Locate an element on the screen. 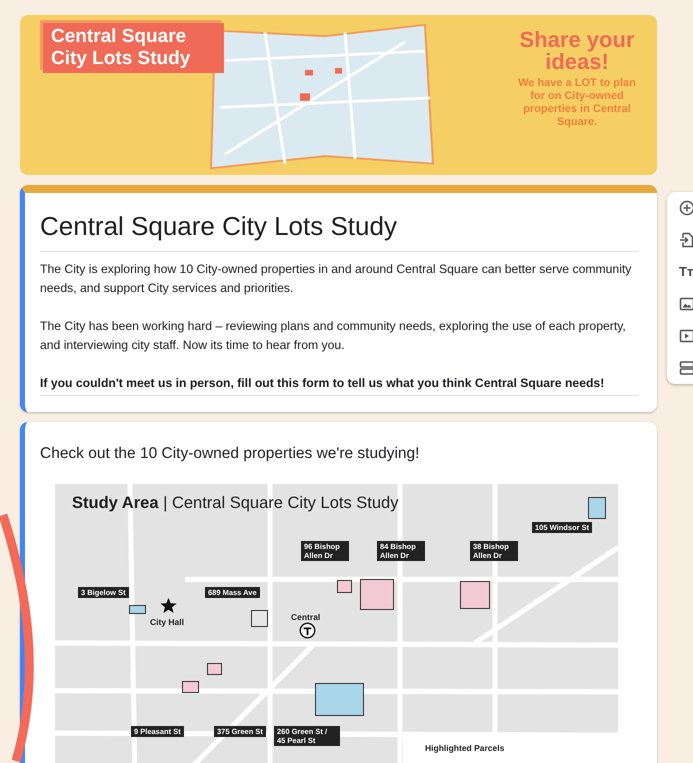 This screenshot has height=763, width=693. landmark-label: City Hall is located at coordinates (167, 622).